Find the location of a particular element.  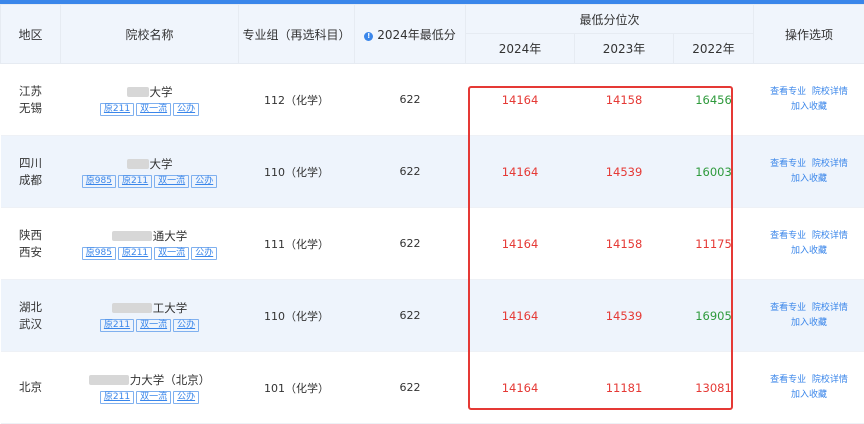

school-cell: 大学 原211双一流公办 is located at coordinates (150, 100).